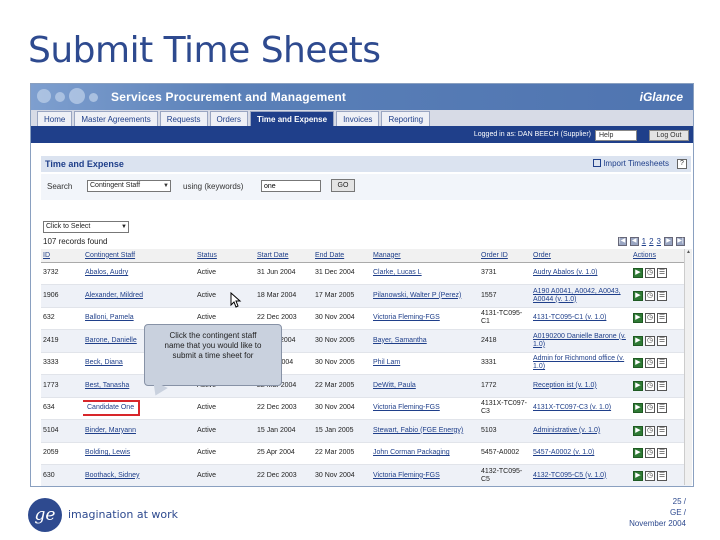 The height and width of the screenshot is (540, 720). I want to click on help-icon: ?, so click(682, 164).